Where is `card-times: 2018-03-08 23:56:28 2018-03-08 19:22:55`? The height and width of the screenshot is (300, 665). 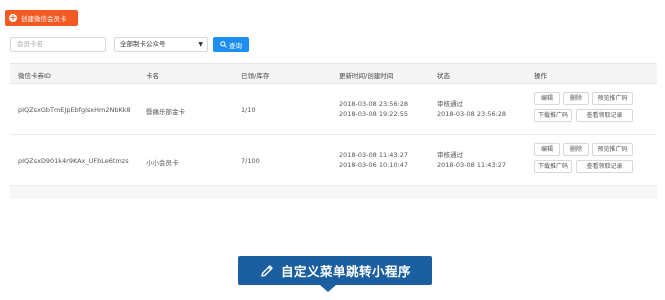 card-times: 2018-03-08 23:56:28 2018-03-08 19:22:55 is located at coordinates (373, 109).